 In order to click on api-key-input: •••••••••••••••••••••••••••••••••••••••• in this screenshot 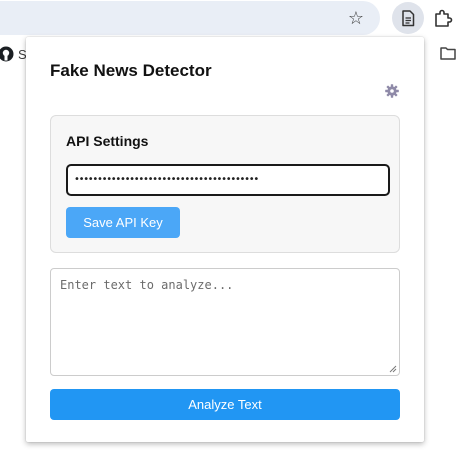, I will do `click(228, 180)`.